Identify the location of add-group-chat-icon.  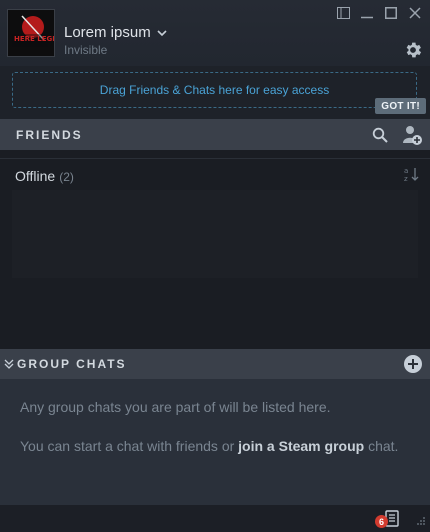
(413, 364).